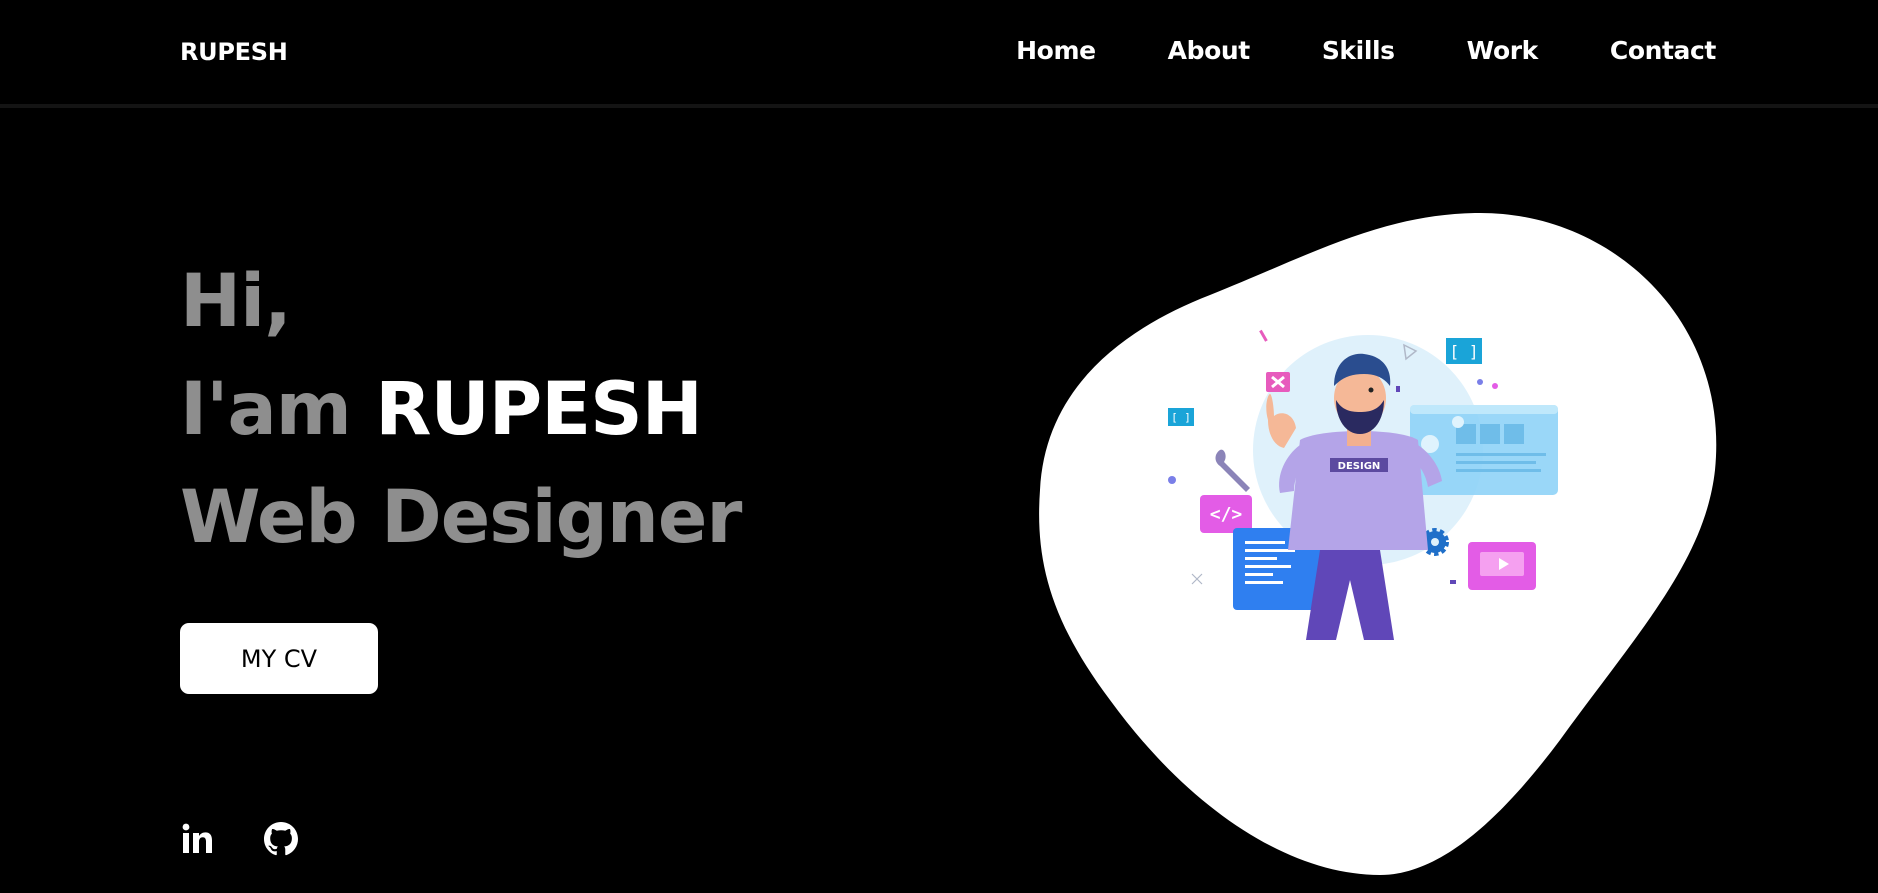 The image size is (1878, 893). Describe the element at coordinates (461, 517) in the screenshot. I see `hero-role: Web Designer` at that location.